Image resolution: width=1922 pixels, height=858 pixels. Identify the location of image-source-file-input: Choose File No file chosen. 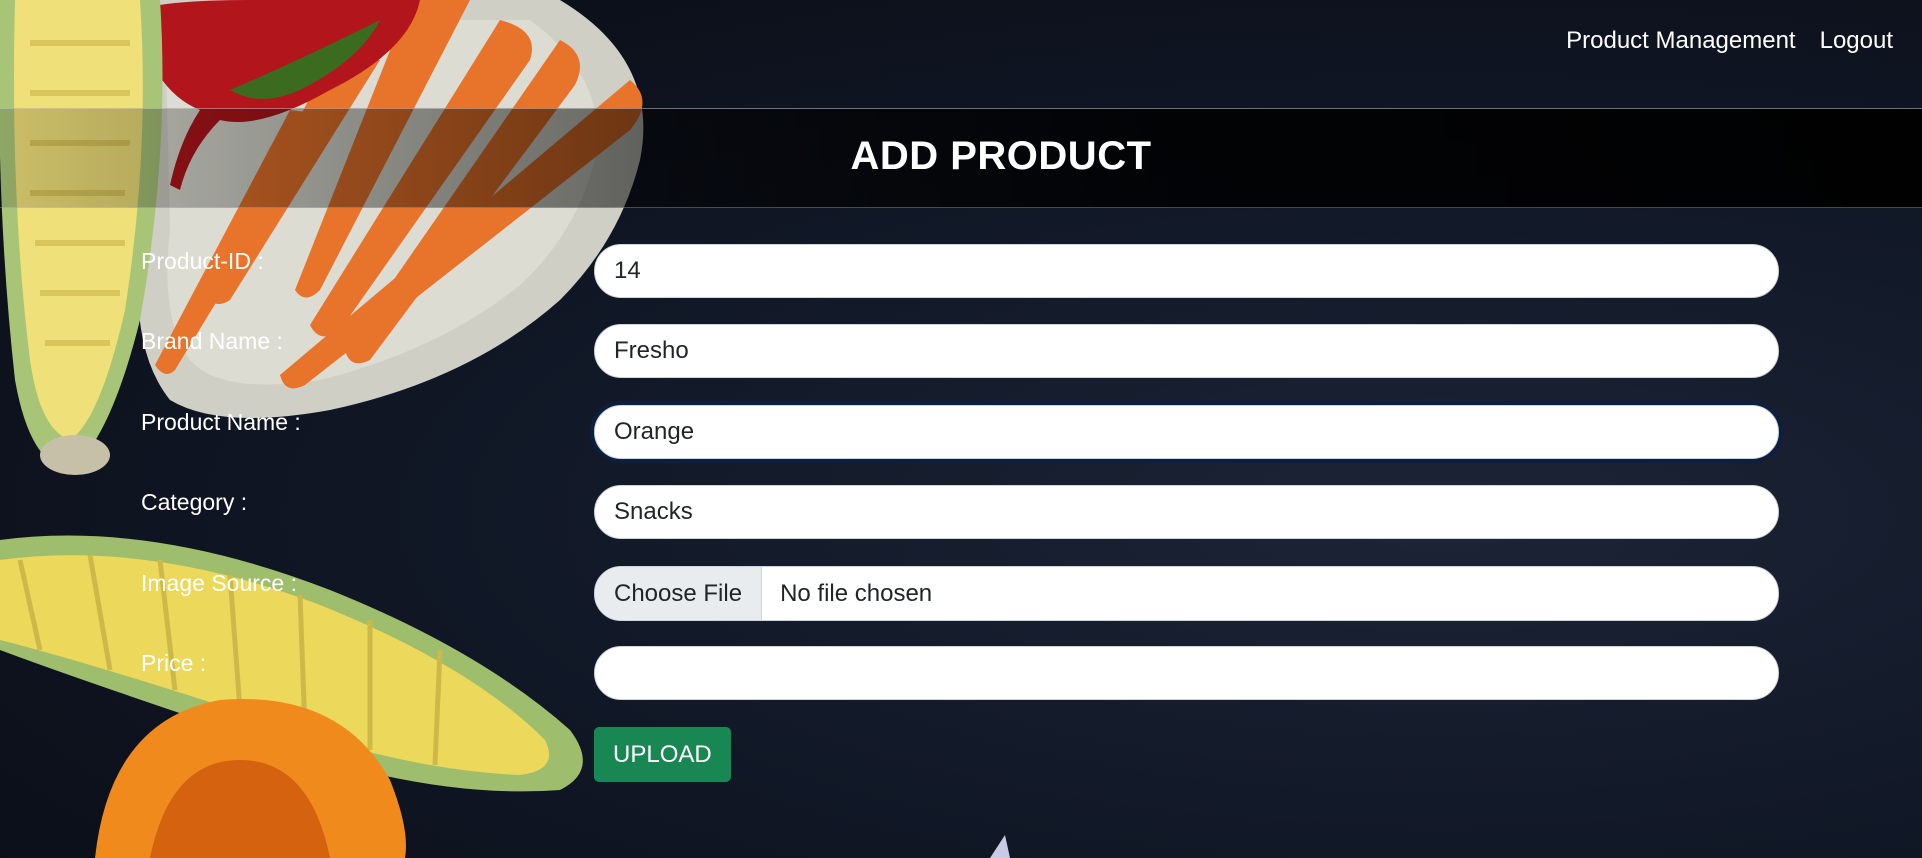
(1186, 593).